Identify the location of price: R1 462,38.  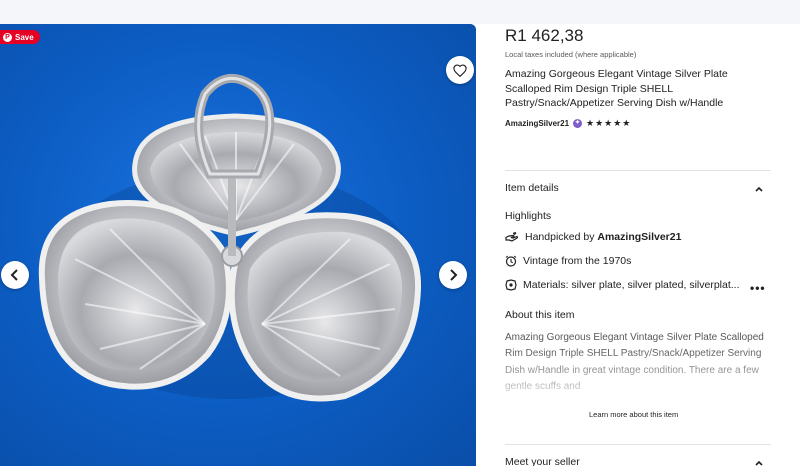
(544, 35).